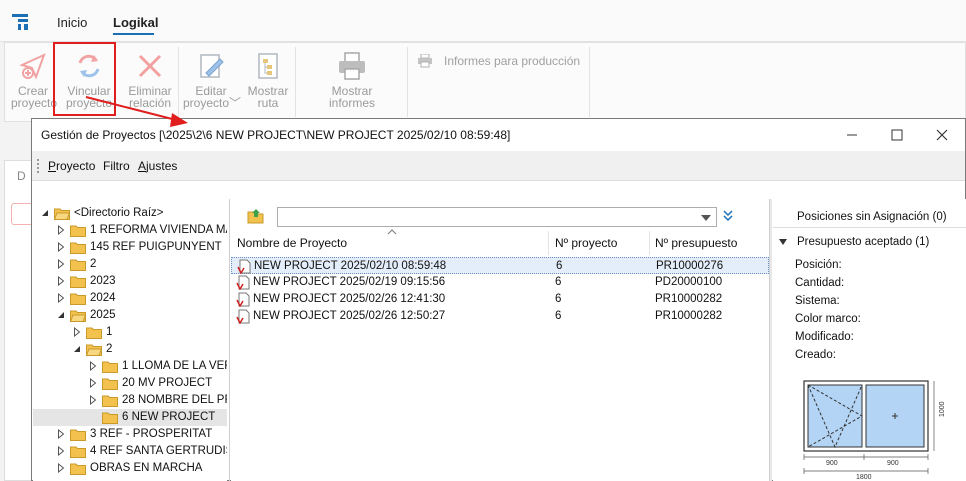 The width and height of the screenshot is (966, 481). Describe the element at coordinates (852, 135) in the screenshot. I see `minimize-icon` at that location.